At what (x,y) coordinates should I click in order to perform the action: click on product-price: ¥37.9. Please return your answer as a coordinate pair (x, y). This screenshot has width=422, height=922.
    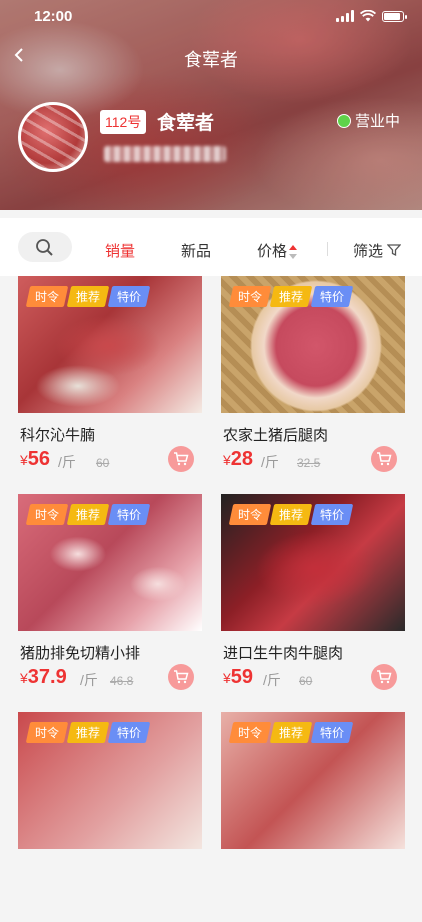
    Looking at the image, I should click on (43, 677).